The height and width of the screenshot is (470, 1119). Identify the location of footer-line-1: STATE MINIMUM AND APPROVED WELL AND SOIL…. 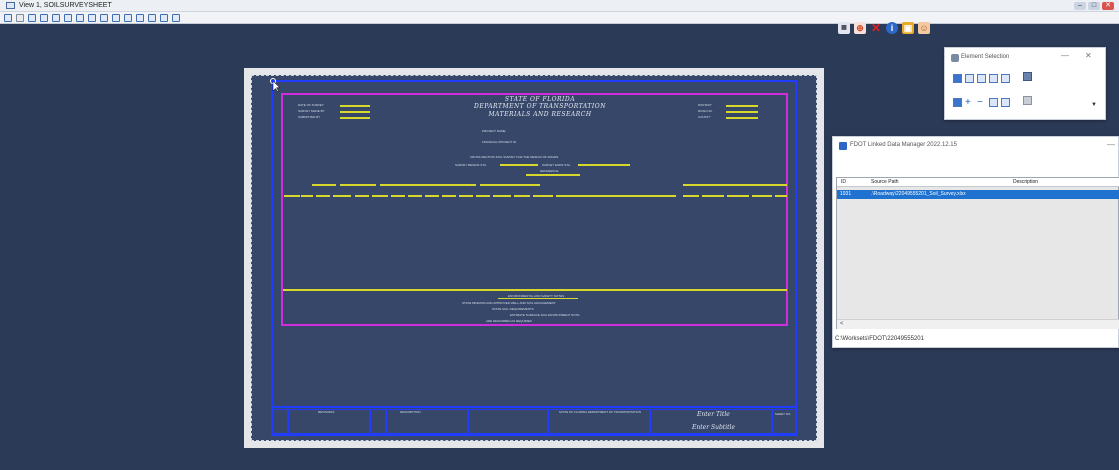
(509, 303).